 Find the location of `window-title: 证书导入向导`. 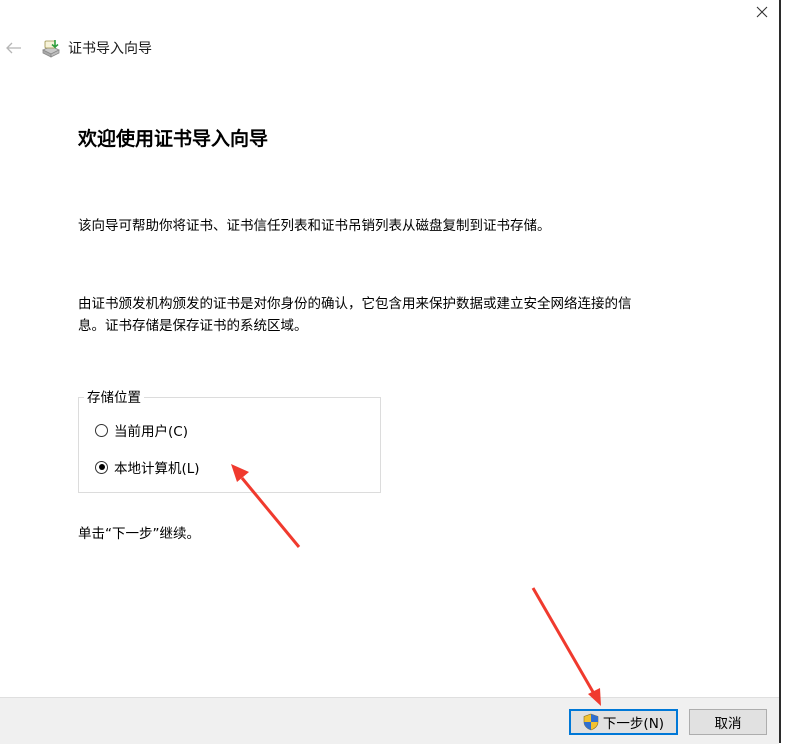

window-title: 证书导入向导 is located at coordinates (110, 49).